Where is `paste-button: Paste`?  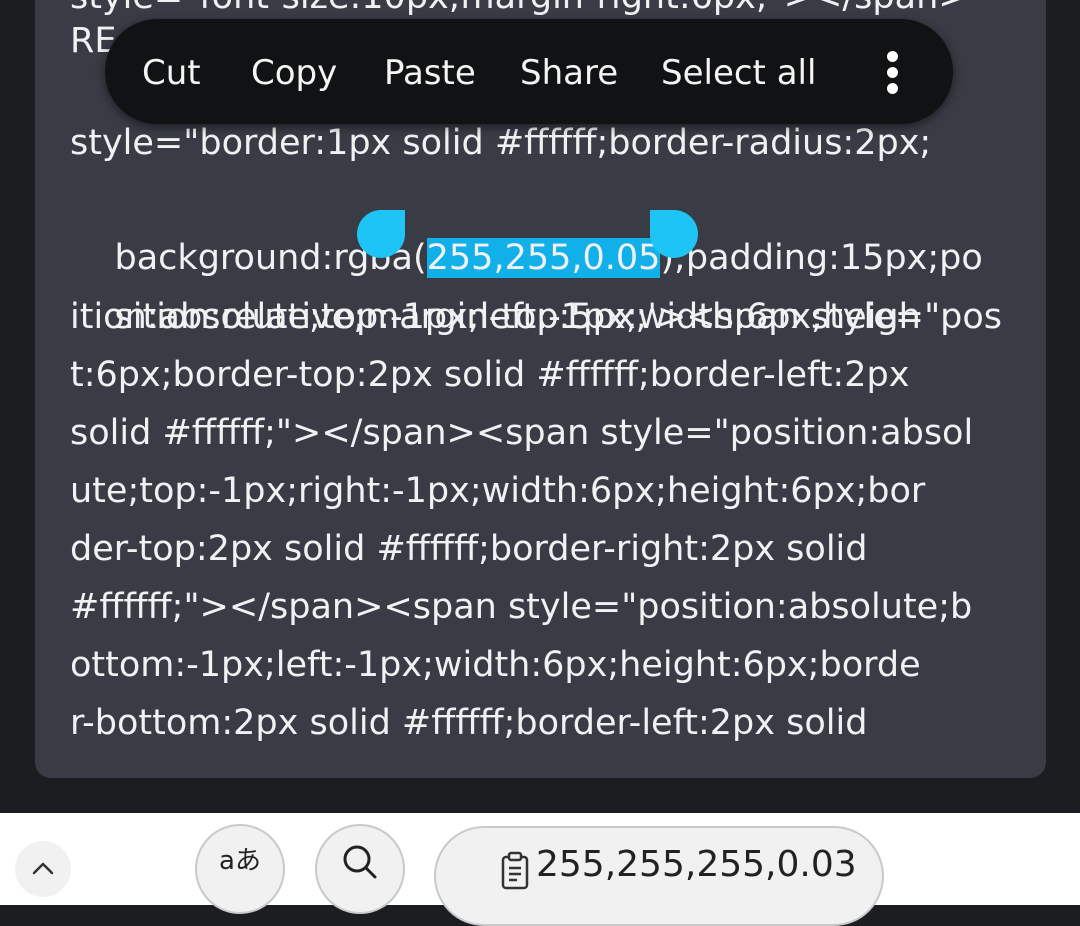 paste-button: Paste is located at coordinates (430, 71).